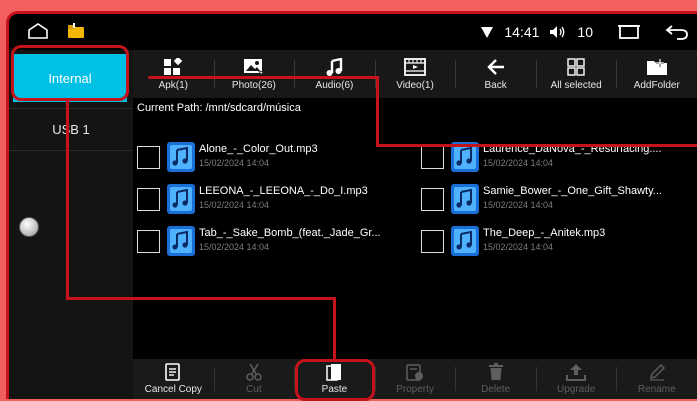  I want to click on toolbar-audio: Audio(6), so click(334, 74).